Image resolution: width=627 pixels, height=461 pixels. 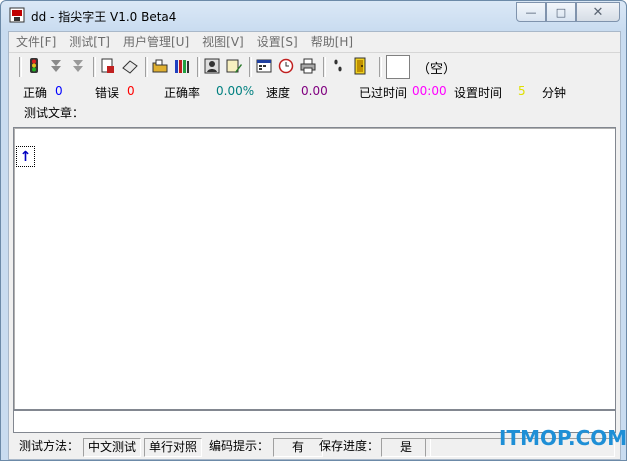 I want to click on clock-icon, so click(x=286, y=66).